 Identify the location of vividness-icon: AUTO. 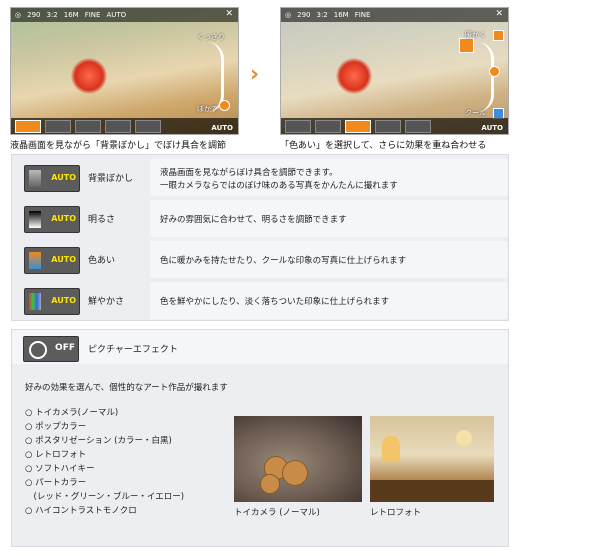
(52, 301).